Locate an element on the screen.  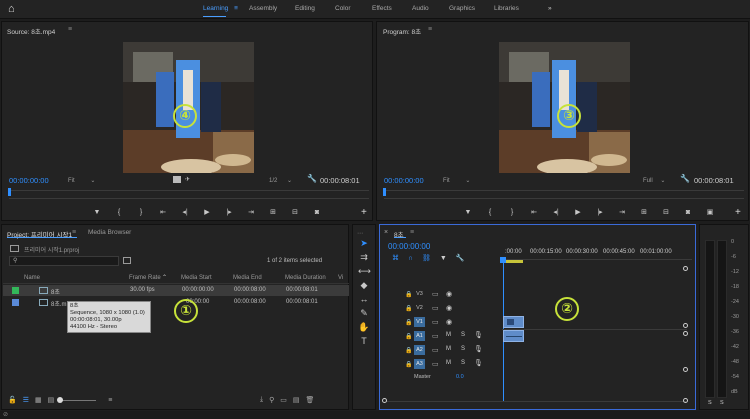
icon-view-icon: ▦ is located at coordinates (38, 400).